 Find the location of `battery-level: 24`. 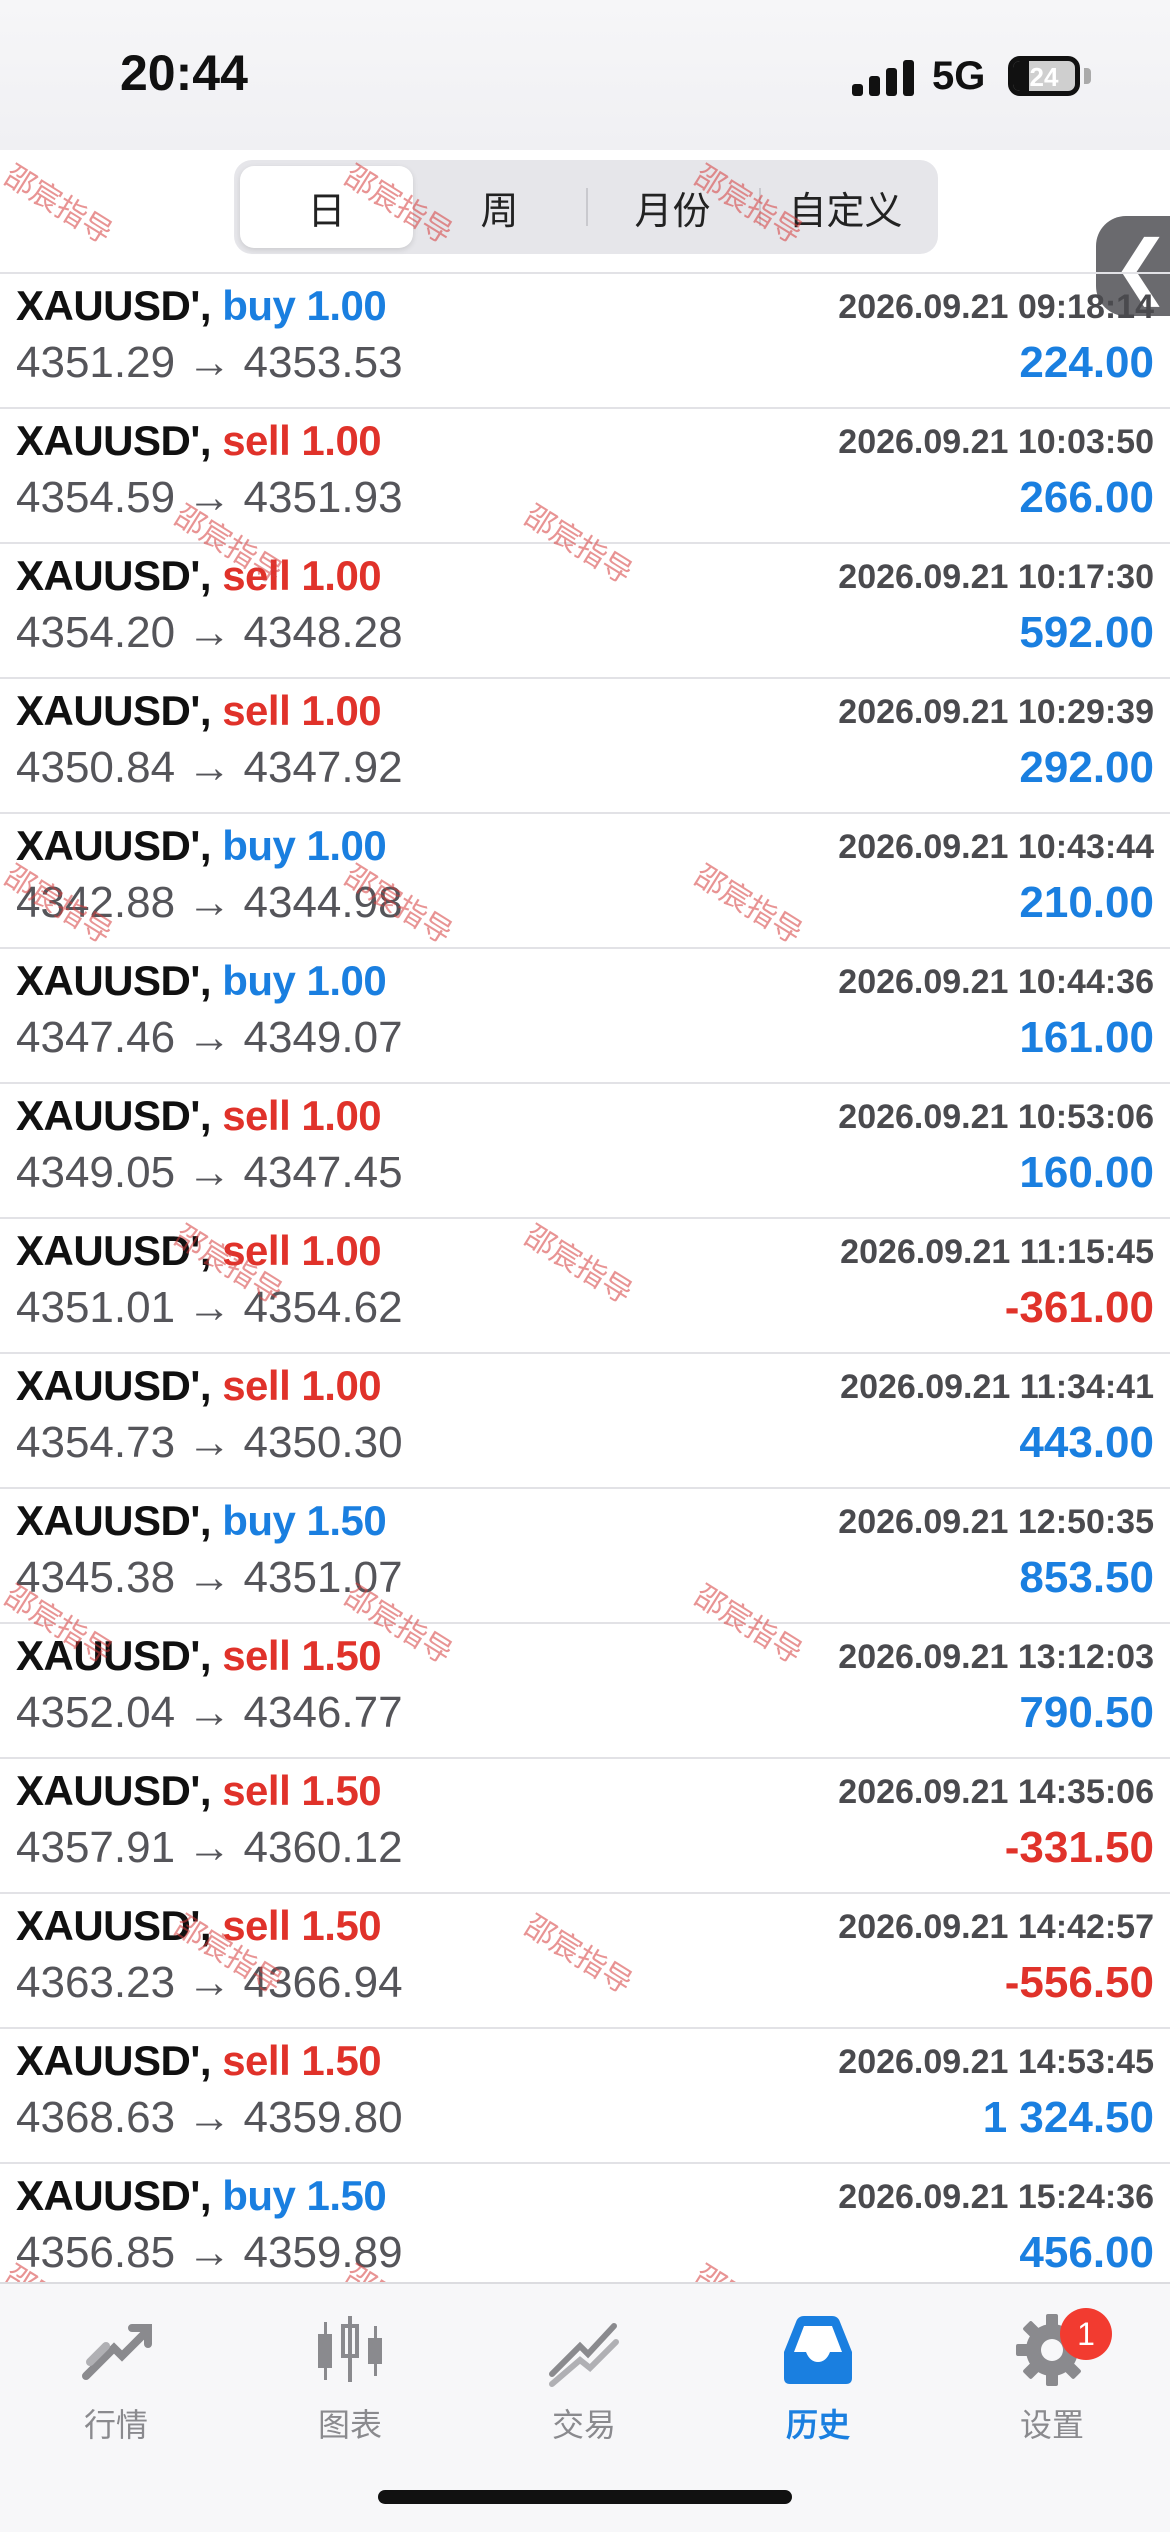

battery-level: 24 is located at coordinates (1044, 77).